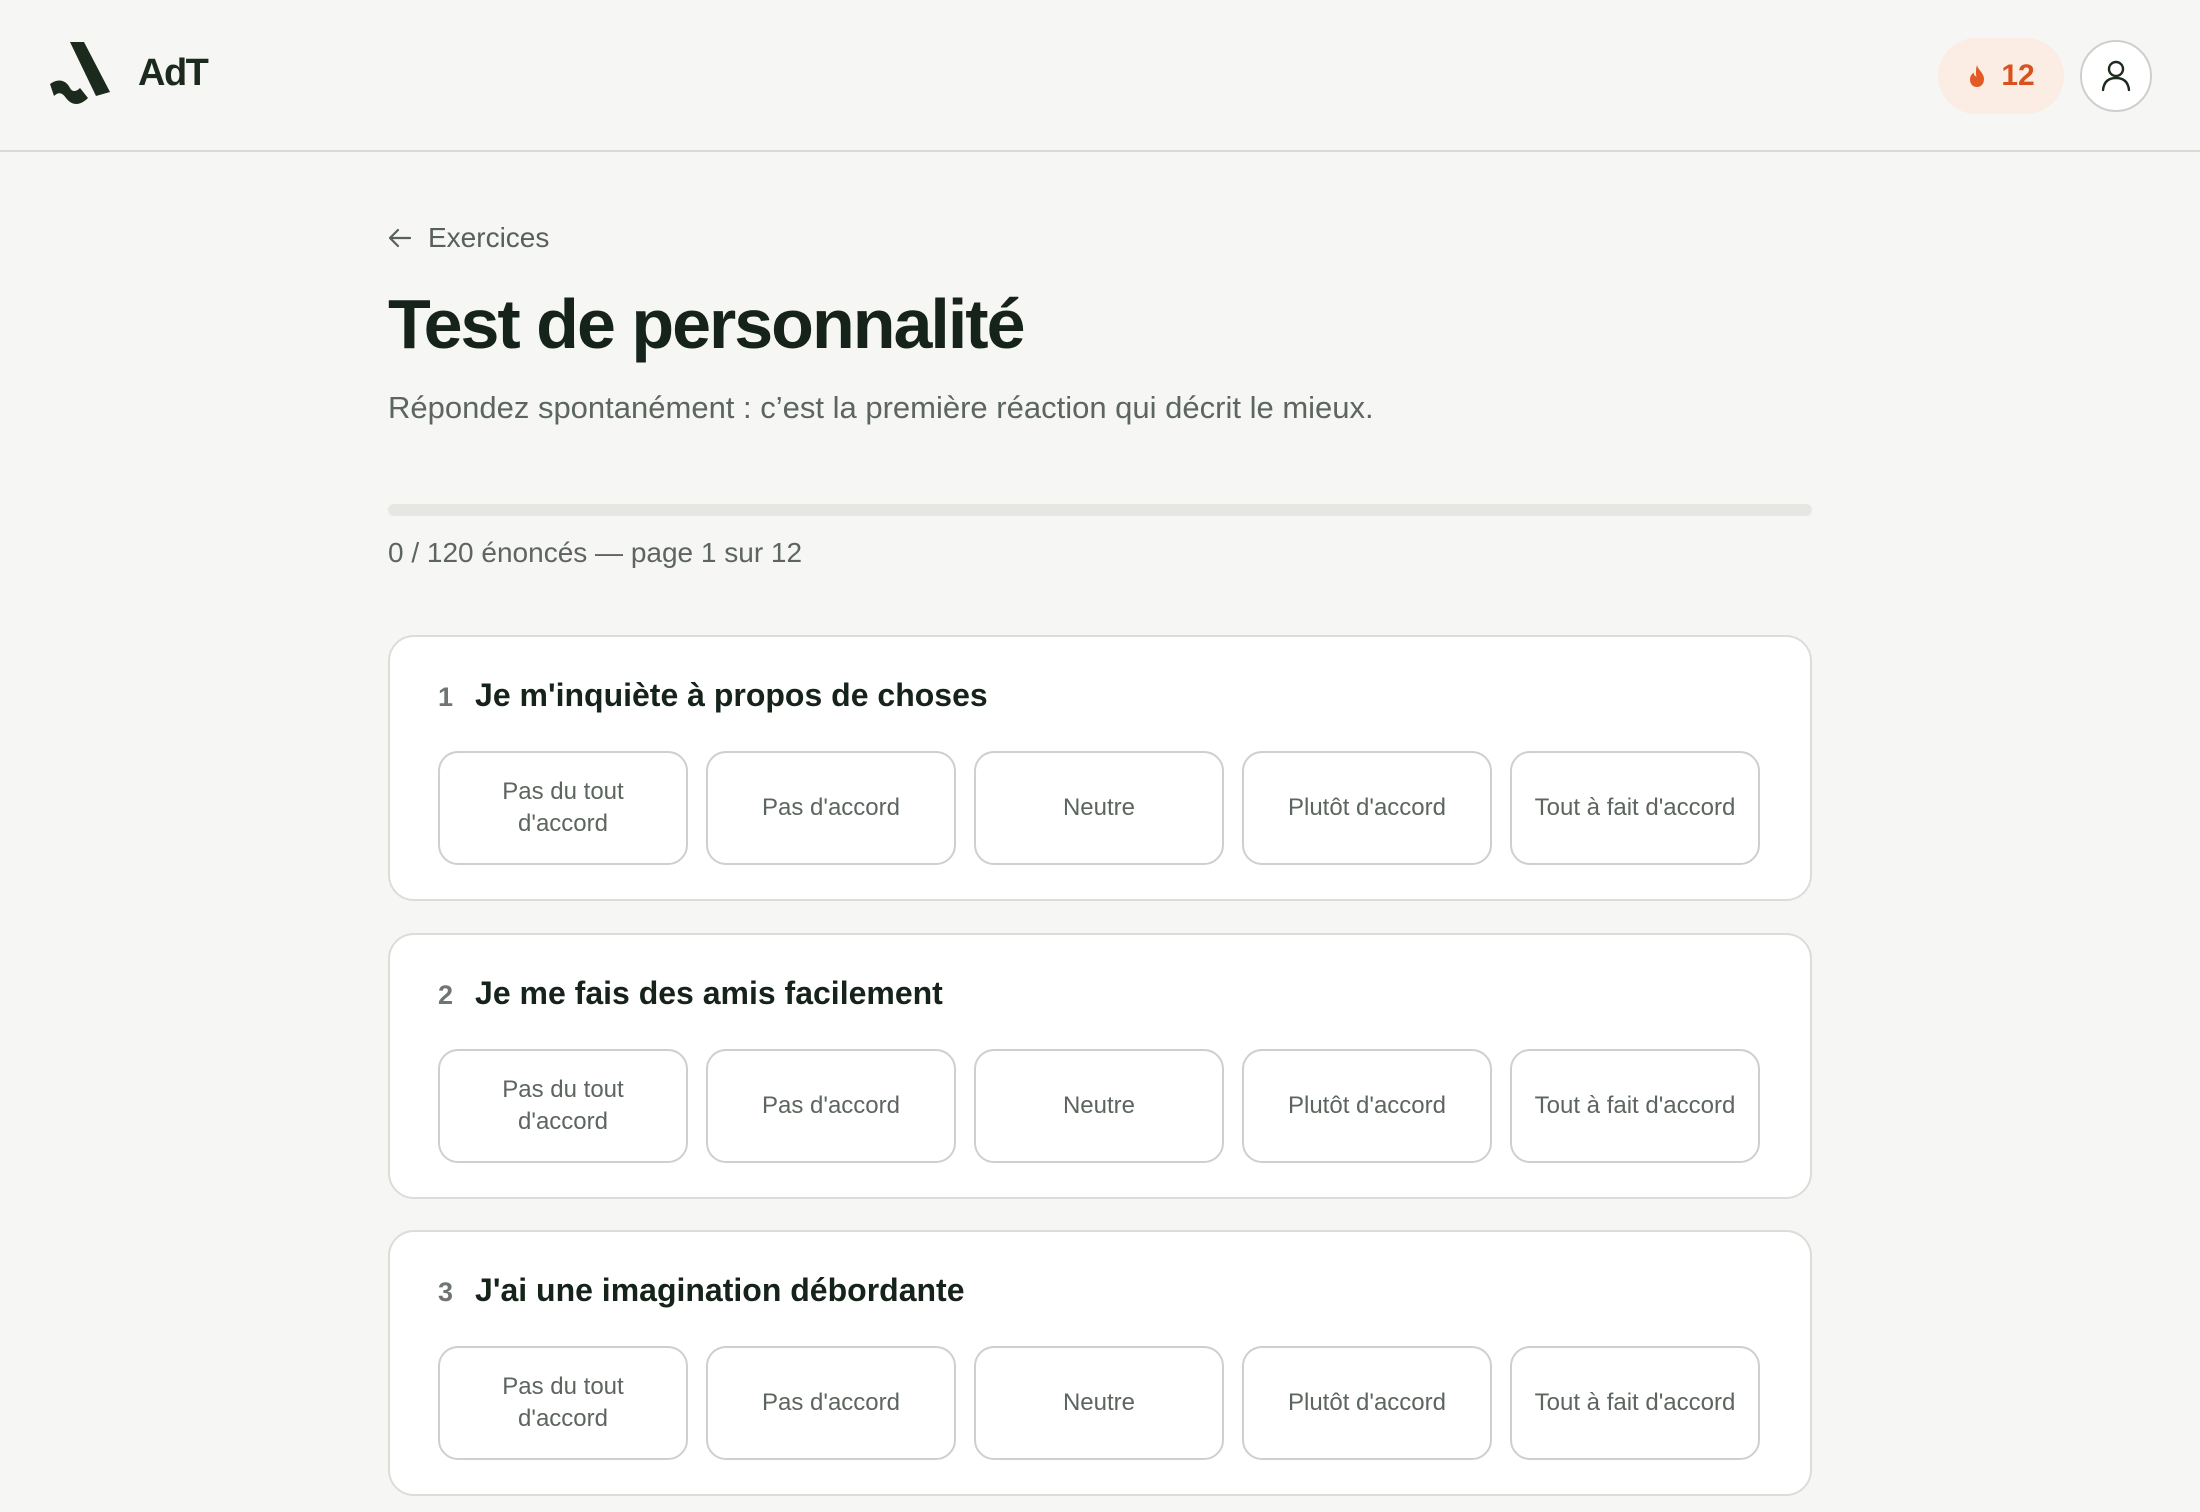  I want to click on profile-button, so click(2116, 76).